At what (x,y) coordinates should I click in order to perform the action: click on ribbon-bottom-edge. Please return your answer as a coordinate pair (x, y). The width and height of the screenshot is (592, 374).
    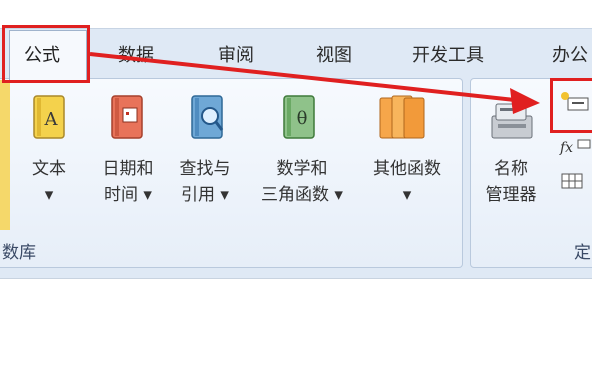
    Looking at the image, I should click on (296, 274).